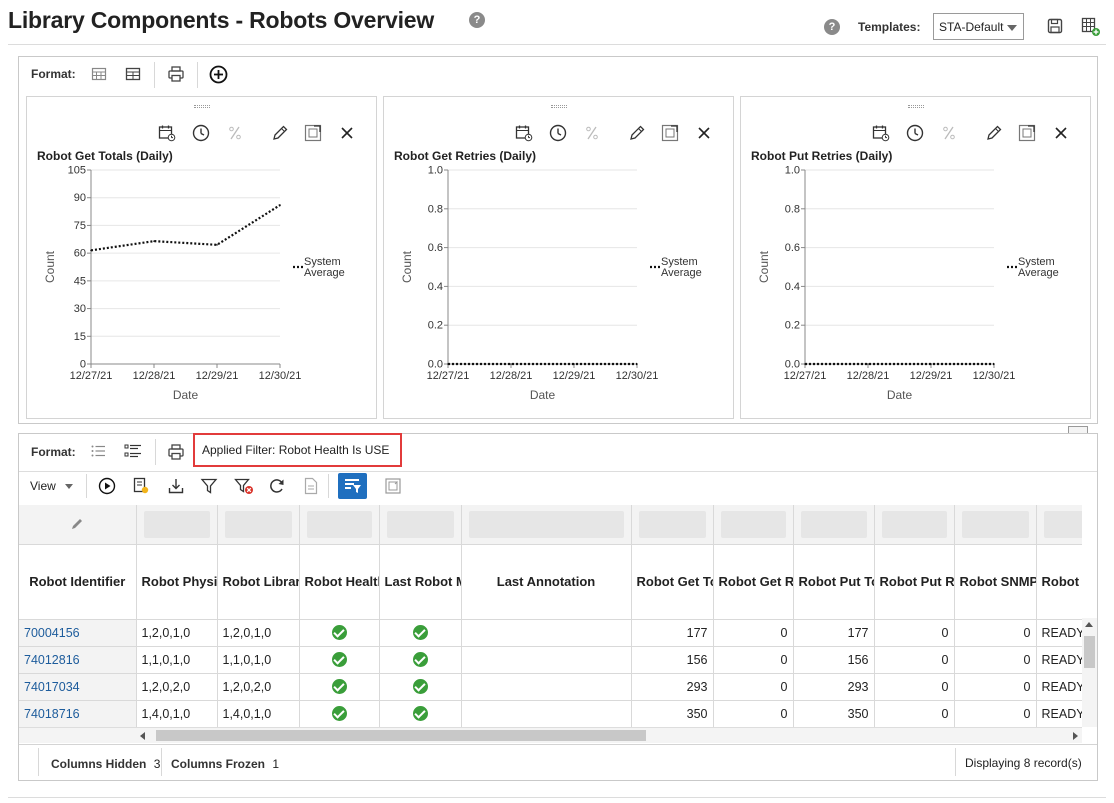 This screenshot has height=803, width=1114. What do you see at coordinates (105, 764) in the screenshot?
I see `columns-hidden-info: Columns Hidden 3` at bounding box center [105, 764].